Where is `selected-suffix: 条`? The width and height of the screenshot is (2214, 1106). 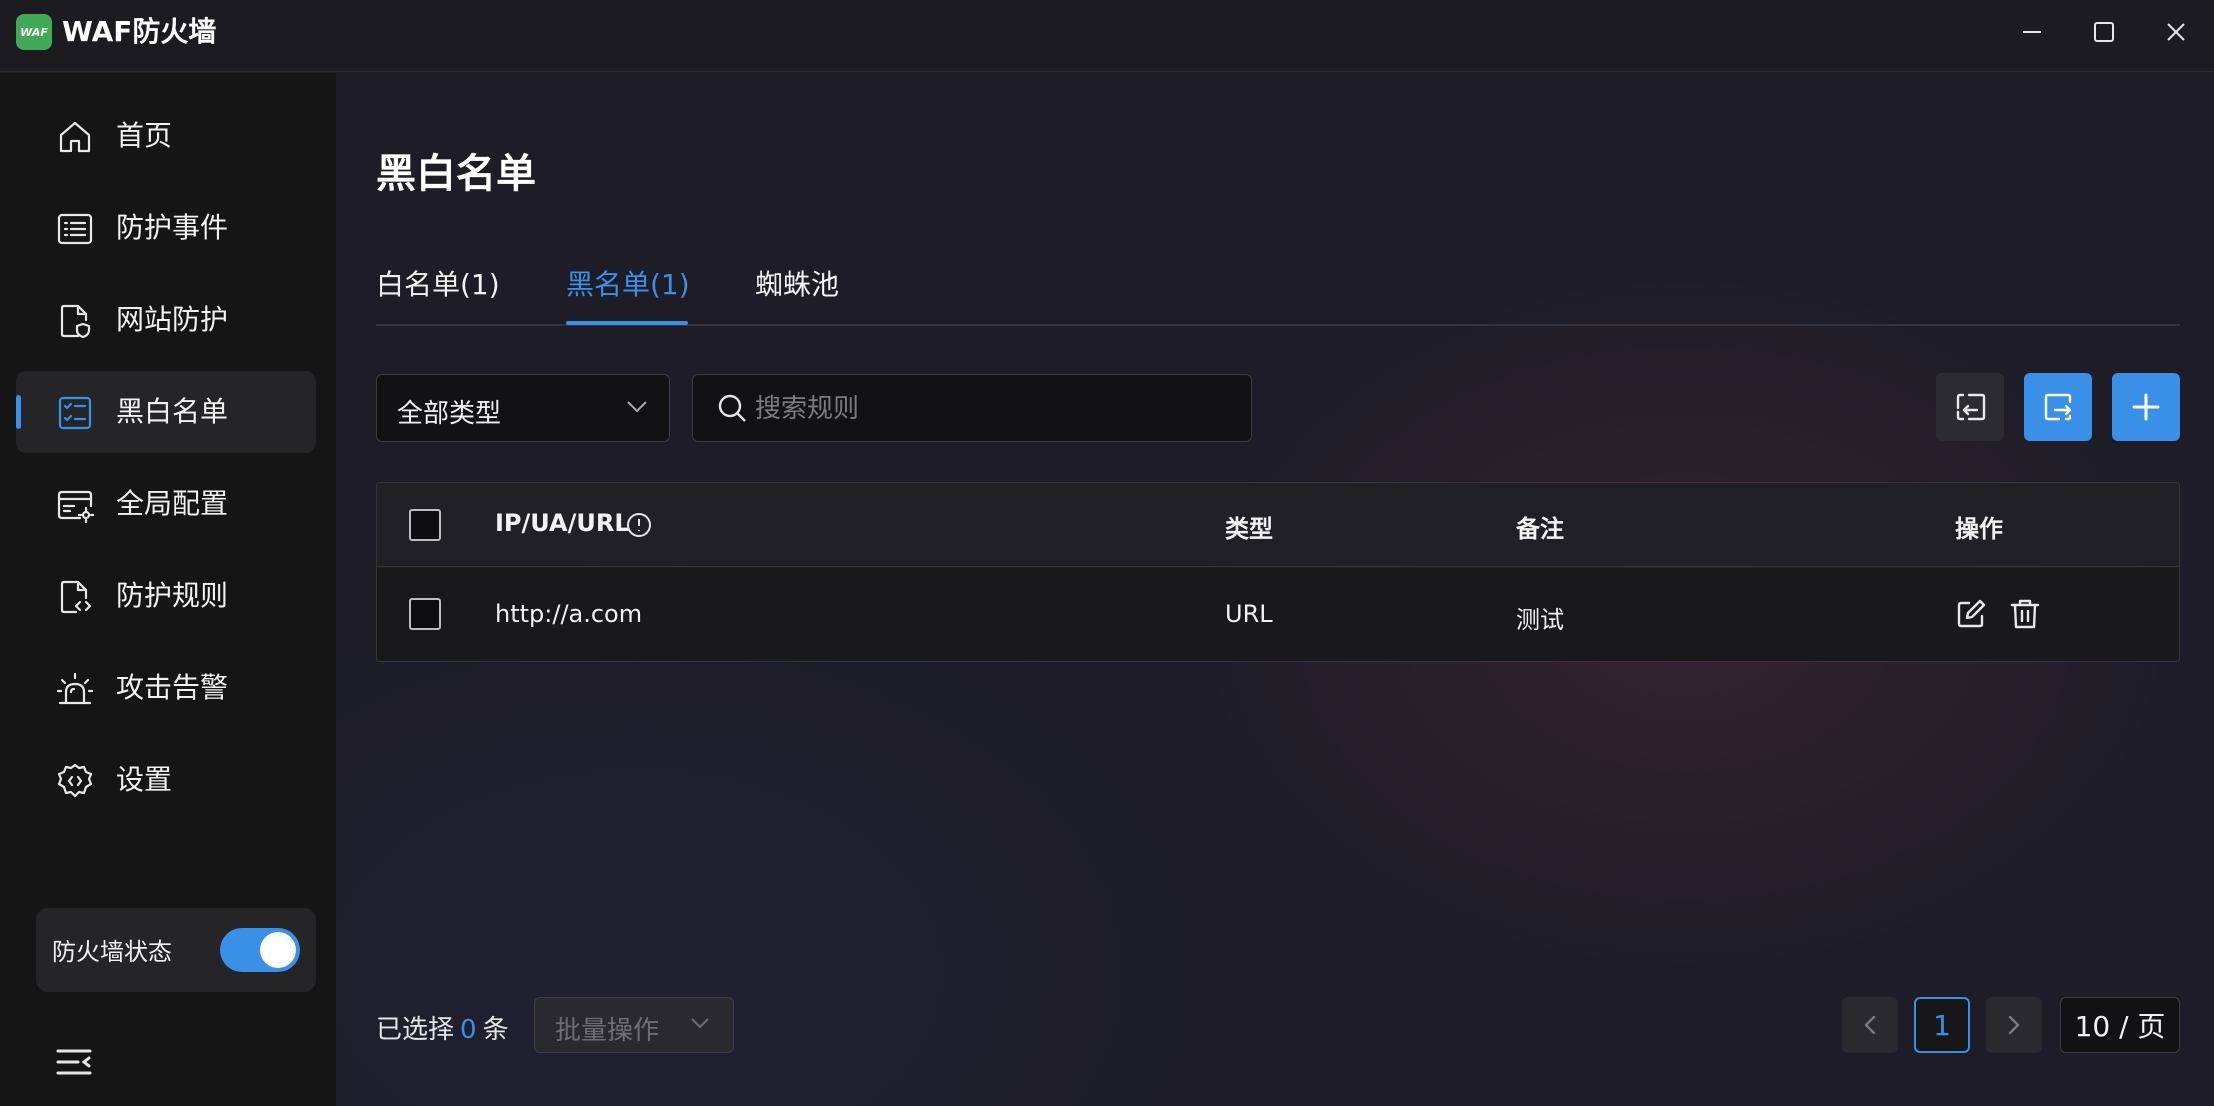 selected-suffix: 条 is located at coordinates (495, 1030).